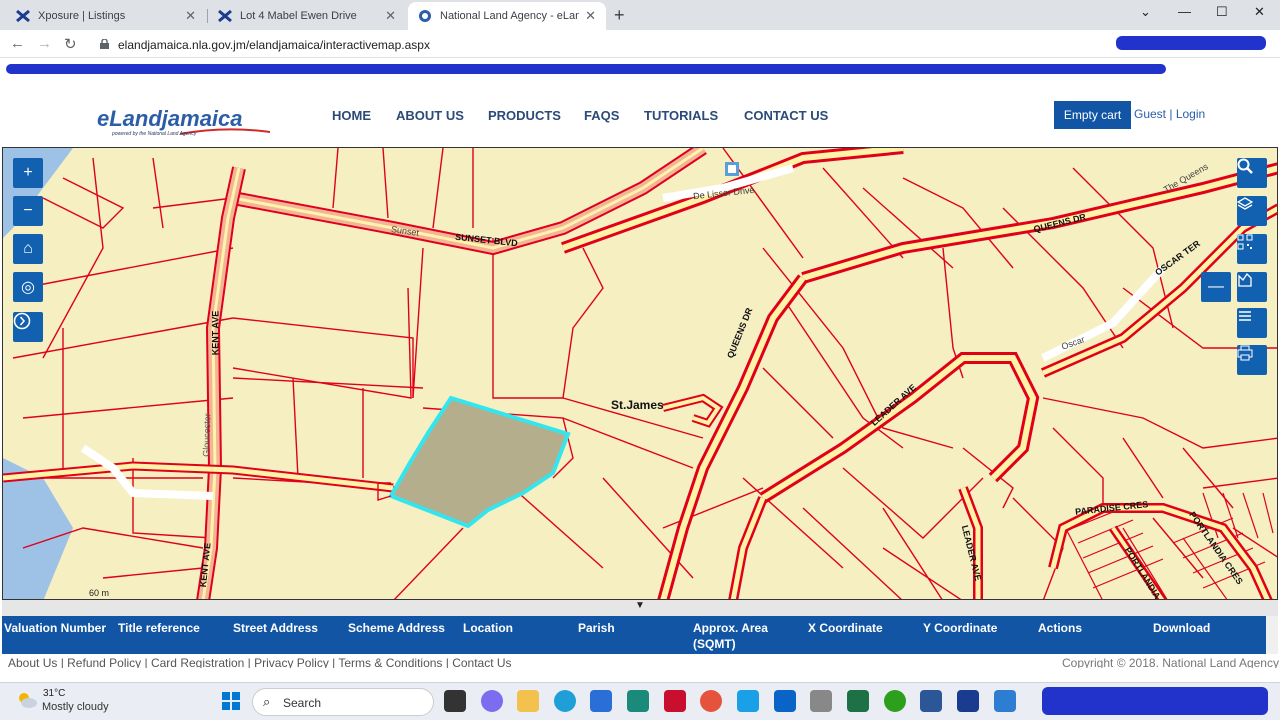  Describe the element at coordinates (55, 628) in the screenshot. I see `col-valuation-number: Valuation Number` at that location.